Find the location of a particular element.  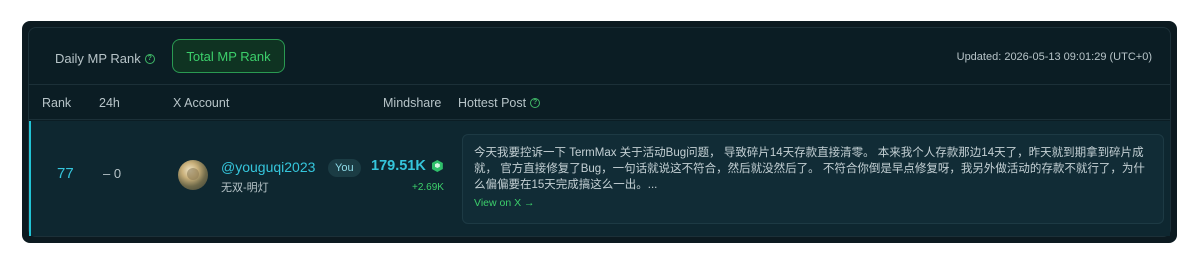

tab-total-label: Total MP Rank is located at coordinates (228, 56).